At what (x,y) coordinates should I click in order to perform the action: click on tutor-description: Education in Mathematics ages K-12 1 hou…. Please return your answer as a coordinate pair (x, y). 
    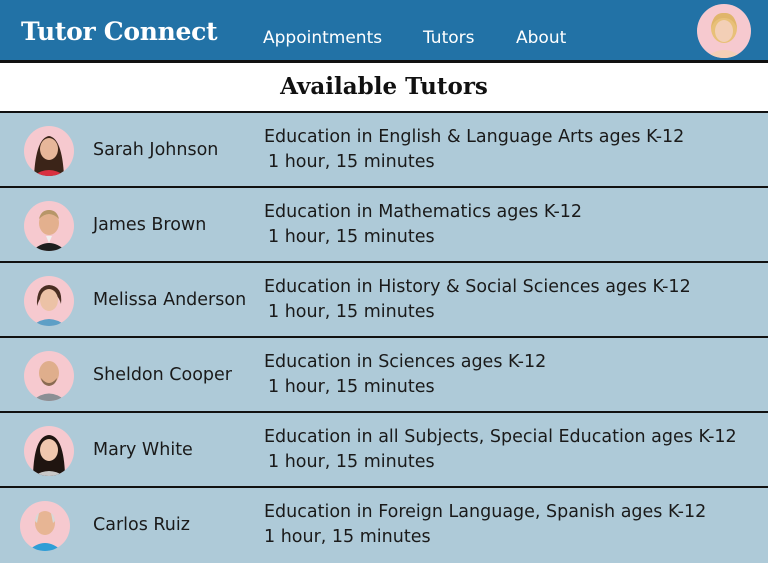
    Looking at the image, I should click on (423, 225).